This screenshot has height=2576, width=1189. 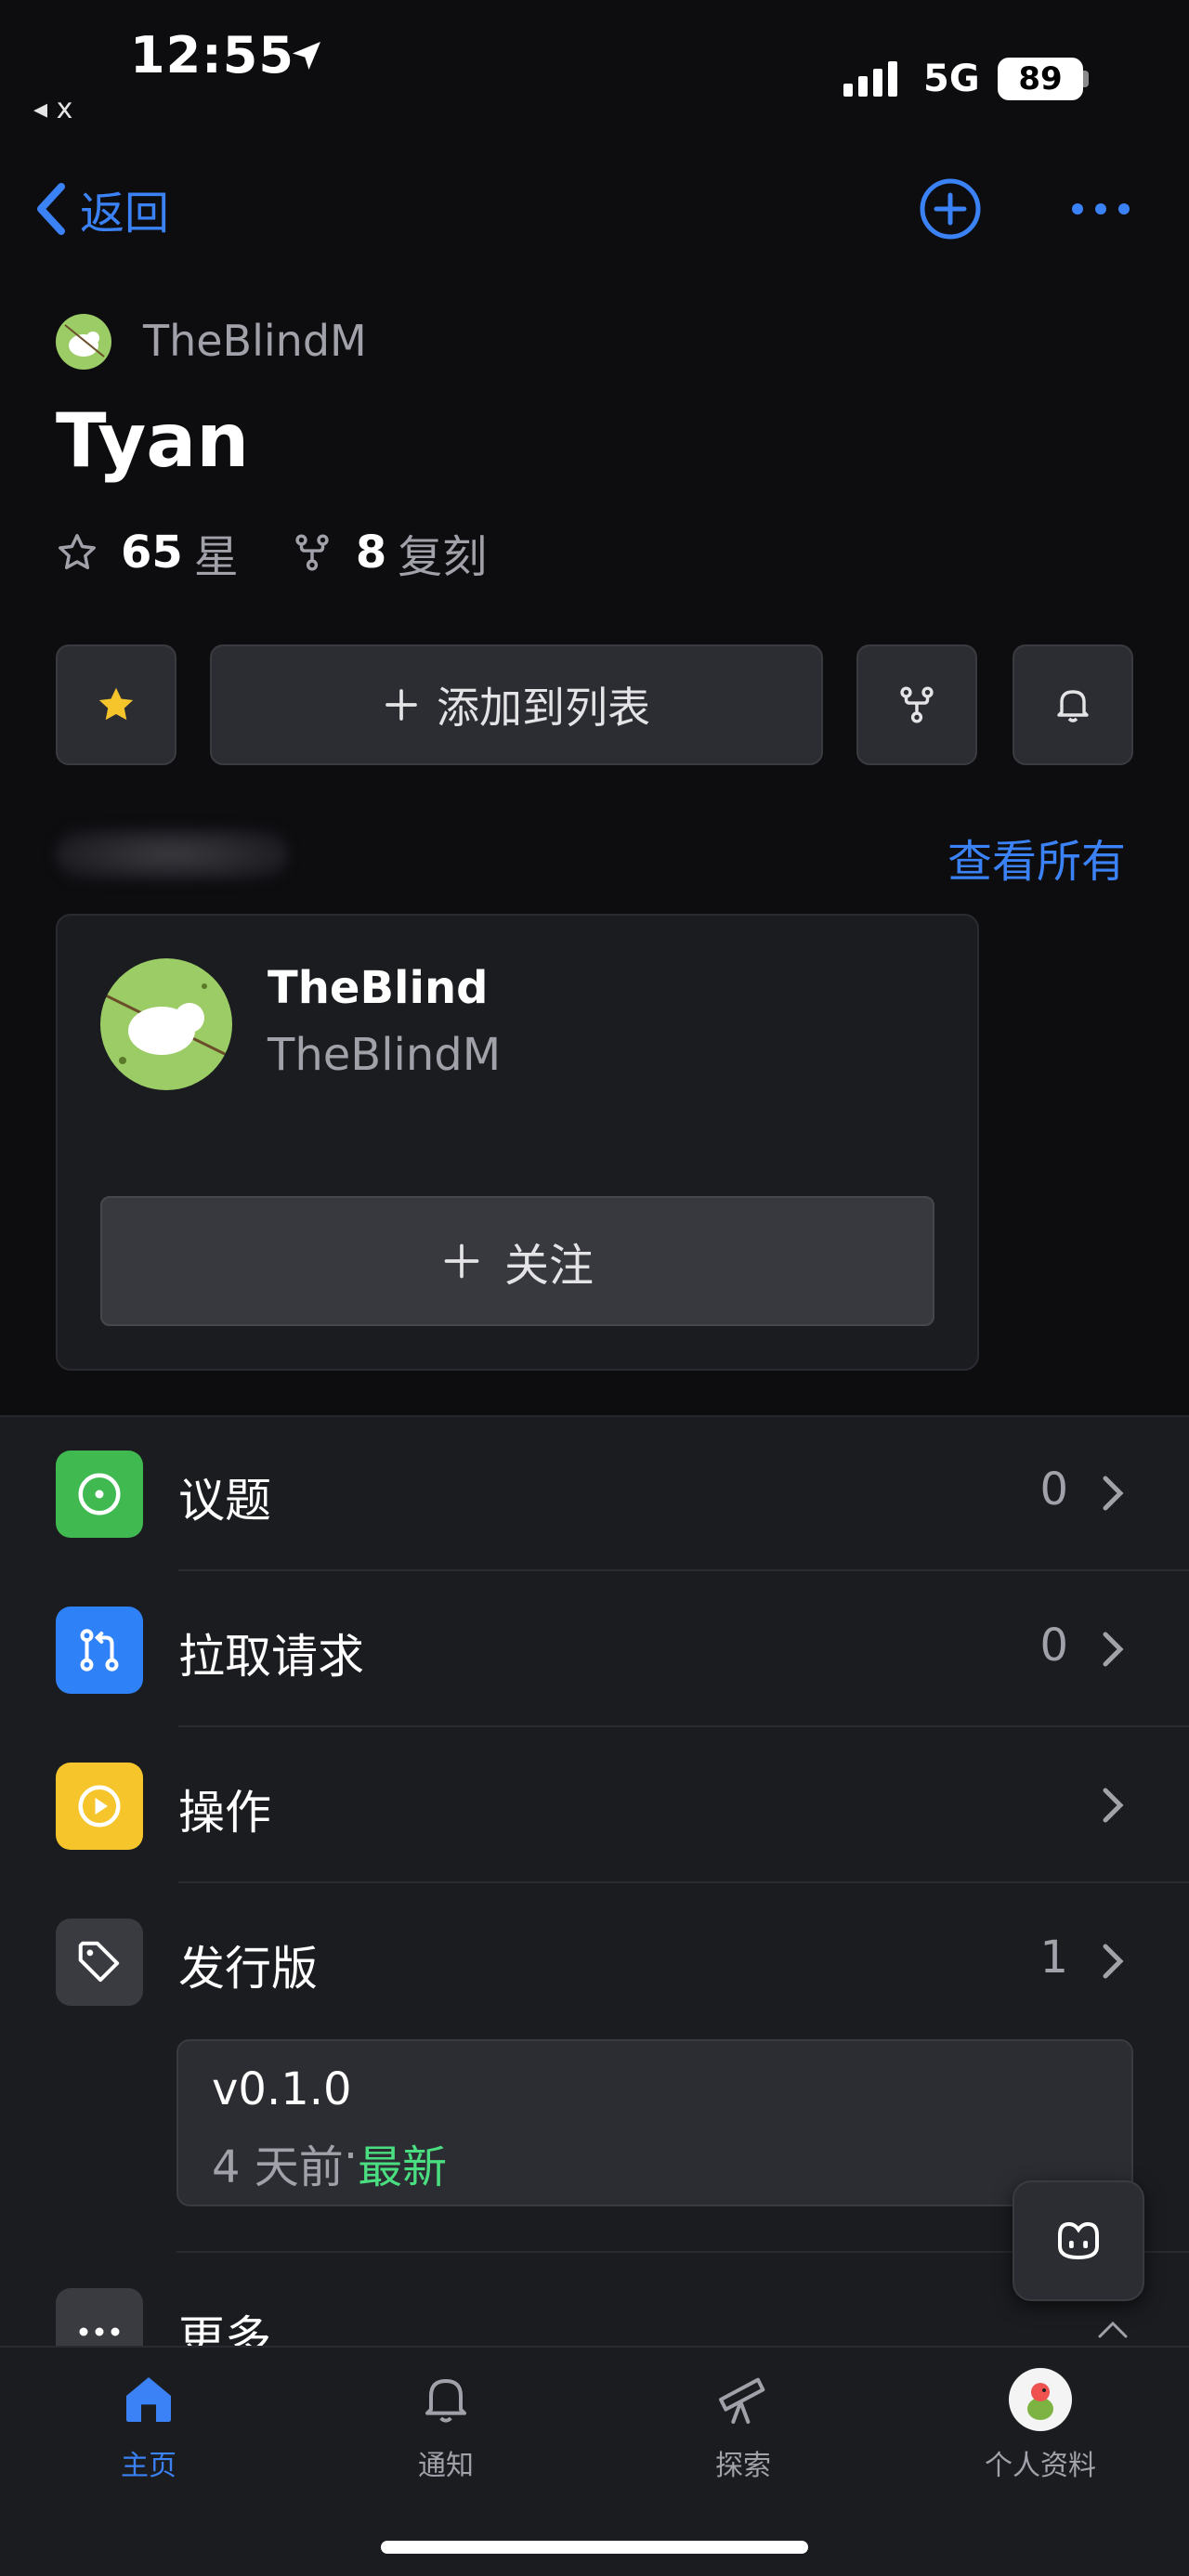 What do you see at coordinates (1036, 857) in the screenshot?
I see `view-all-link: 查看所有` at bounding box center [1036, 857].